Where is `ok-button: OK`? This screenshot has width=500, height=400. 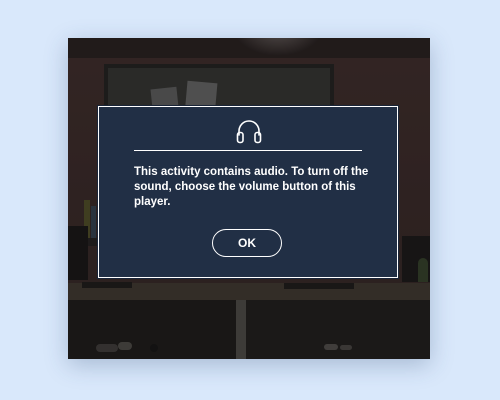 ok-button: OK is located at coordinates (247, 243).